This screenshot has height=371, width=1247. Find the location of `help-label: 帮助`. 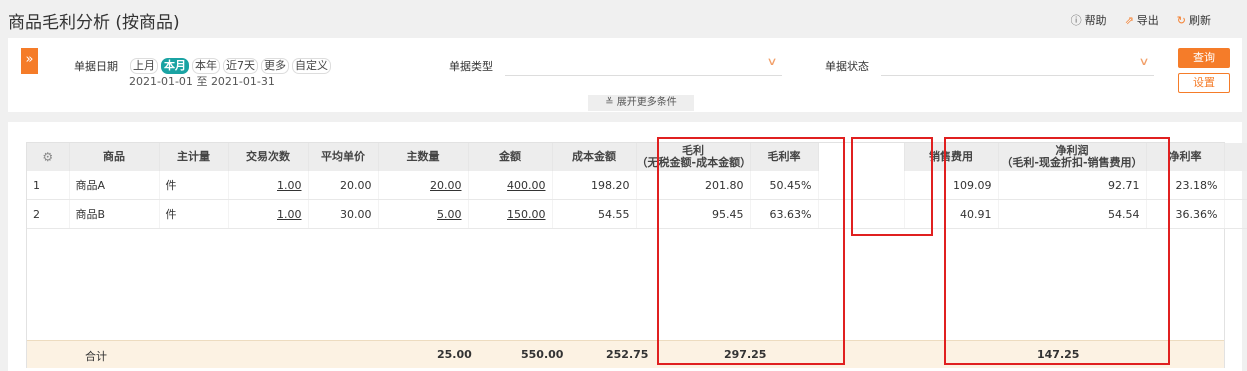

help-label: 帮助 is located at coordinates (1095, 20).